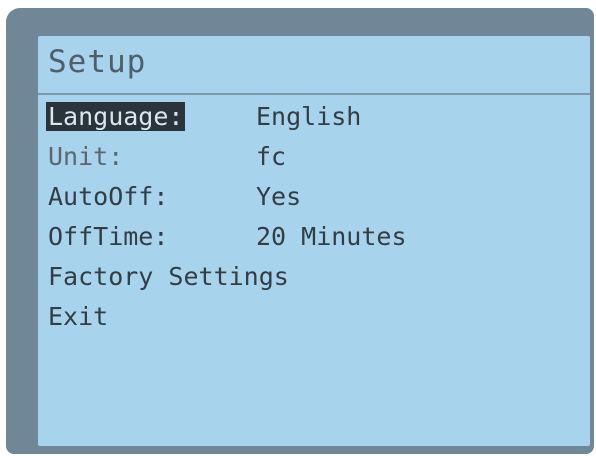  I want to click on menu-item-unit: Unit: fc, so click(314, 160).